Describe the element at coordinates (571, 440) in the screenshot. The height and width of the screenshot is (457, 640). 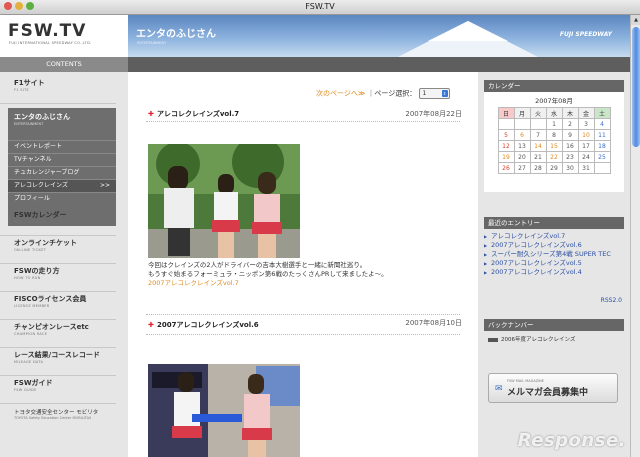
I see `response-watermark: Response.` at that location.